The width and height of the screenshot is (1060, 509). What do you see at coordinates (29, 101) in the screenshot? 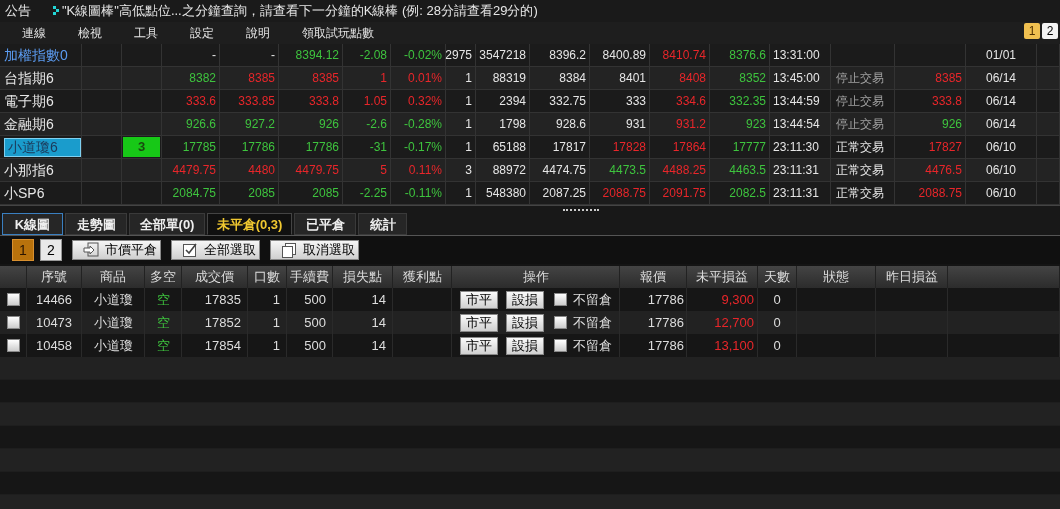
I see `product-name: 電子期6` at bounding box center [29, 101].